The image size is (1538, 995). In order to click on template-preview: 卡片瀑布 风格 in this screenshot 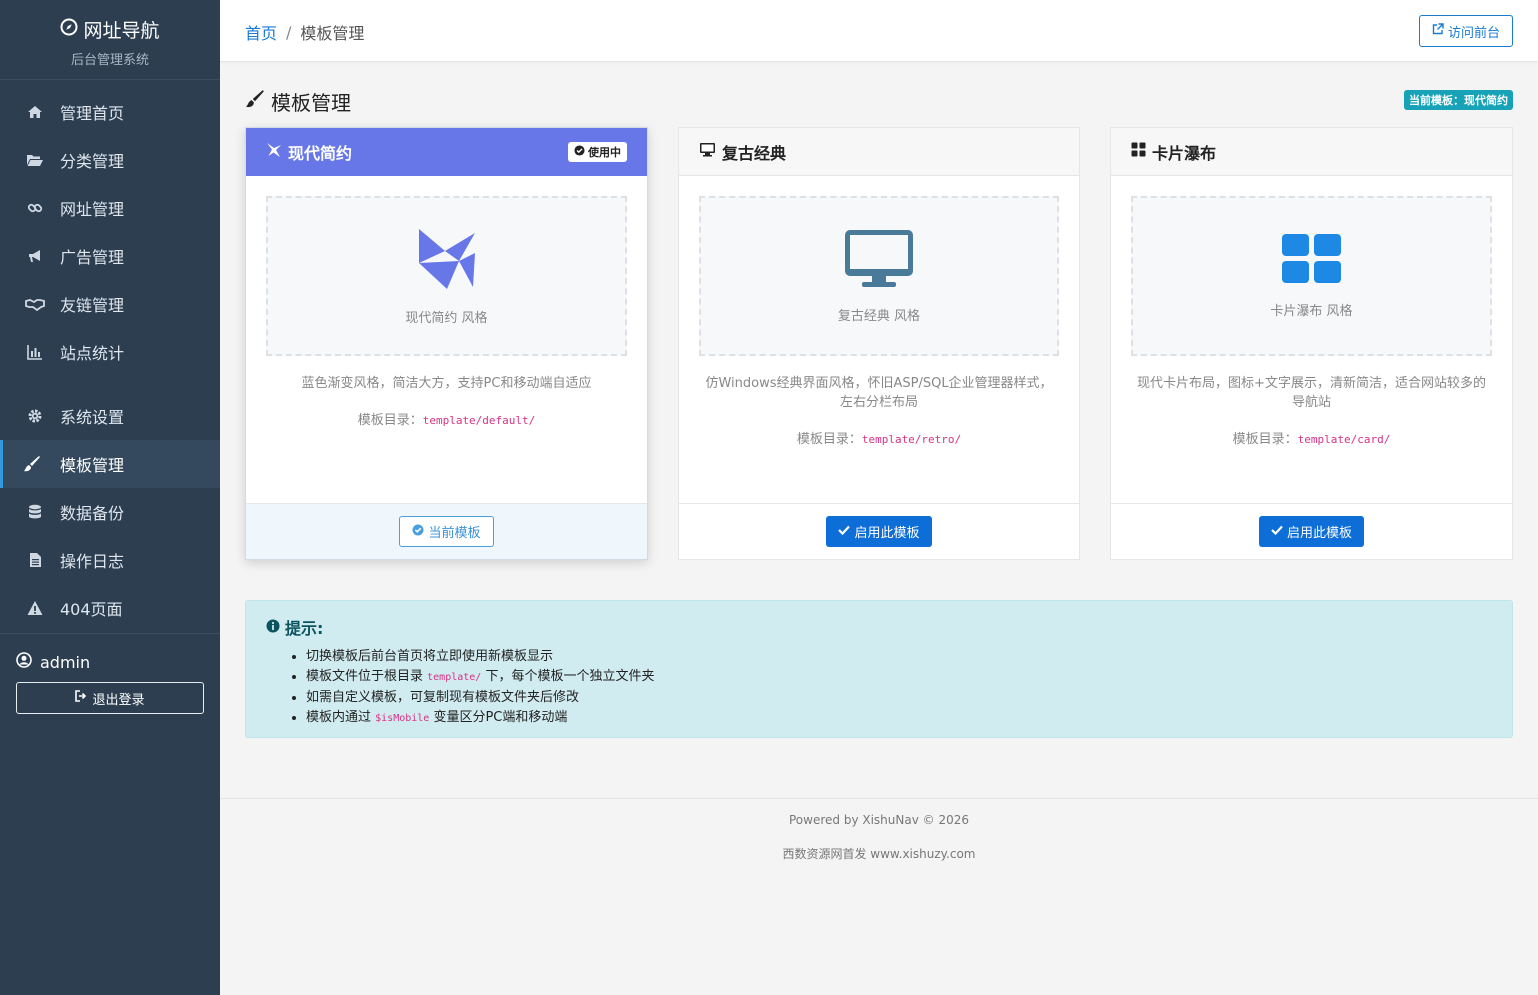, I will do `click(1311, 276)`.